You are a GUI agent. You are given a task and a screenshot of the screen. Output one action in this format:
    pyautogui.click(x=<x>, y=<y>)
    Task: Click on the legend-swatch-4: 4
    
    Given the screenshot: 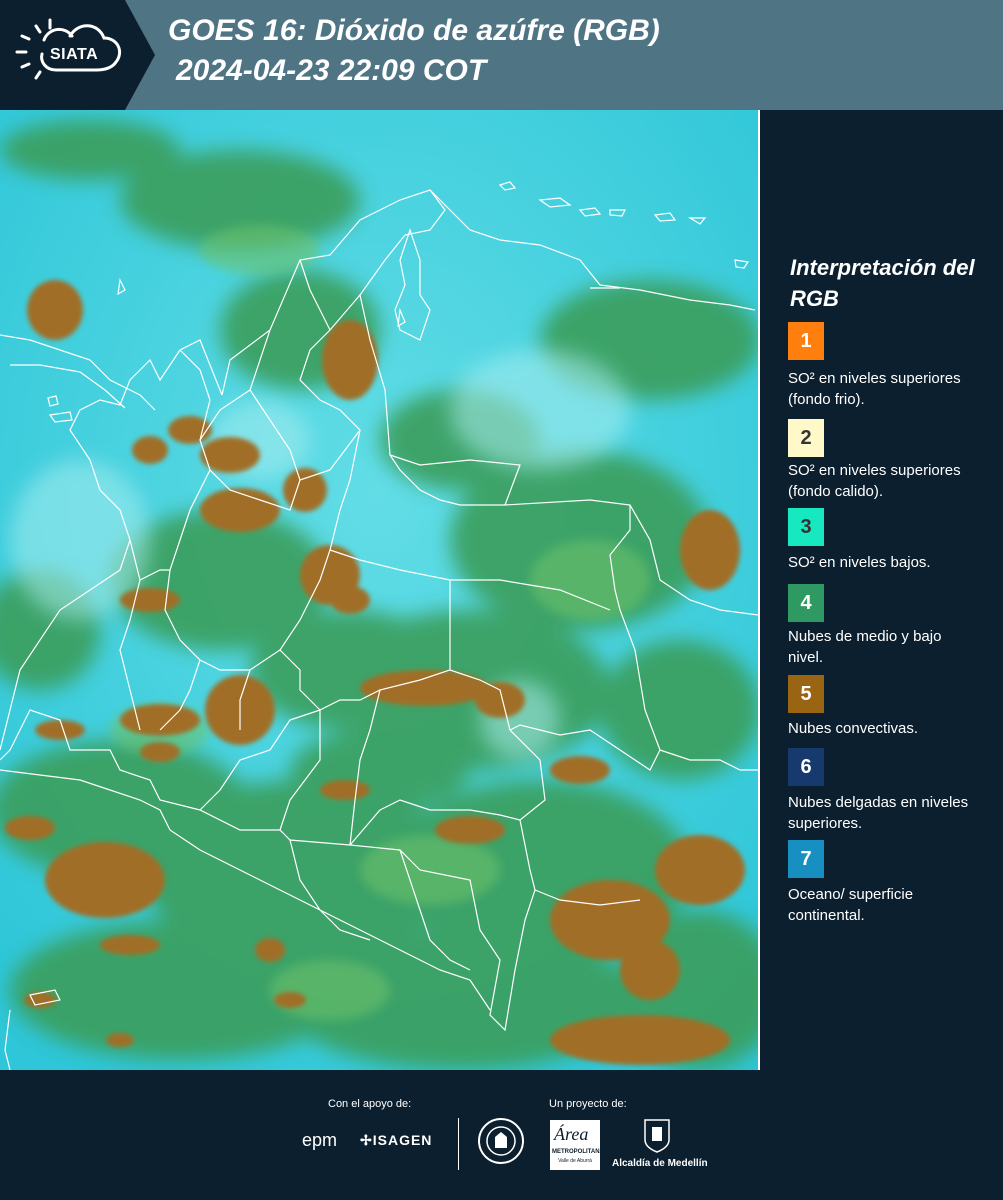 What is the action you would take?
    pyautogui.click(x=806, y=603)
    